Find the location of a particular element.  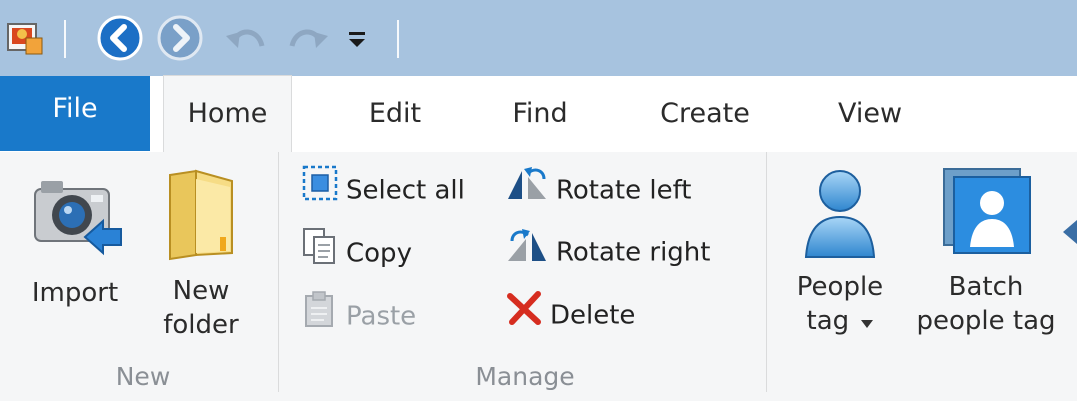

tab-view: View is located at coordinates (870, 114).